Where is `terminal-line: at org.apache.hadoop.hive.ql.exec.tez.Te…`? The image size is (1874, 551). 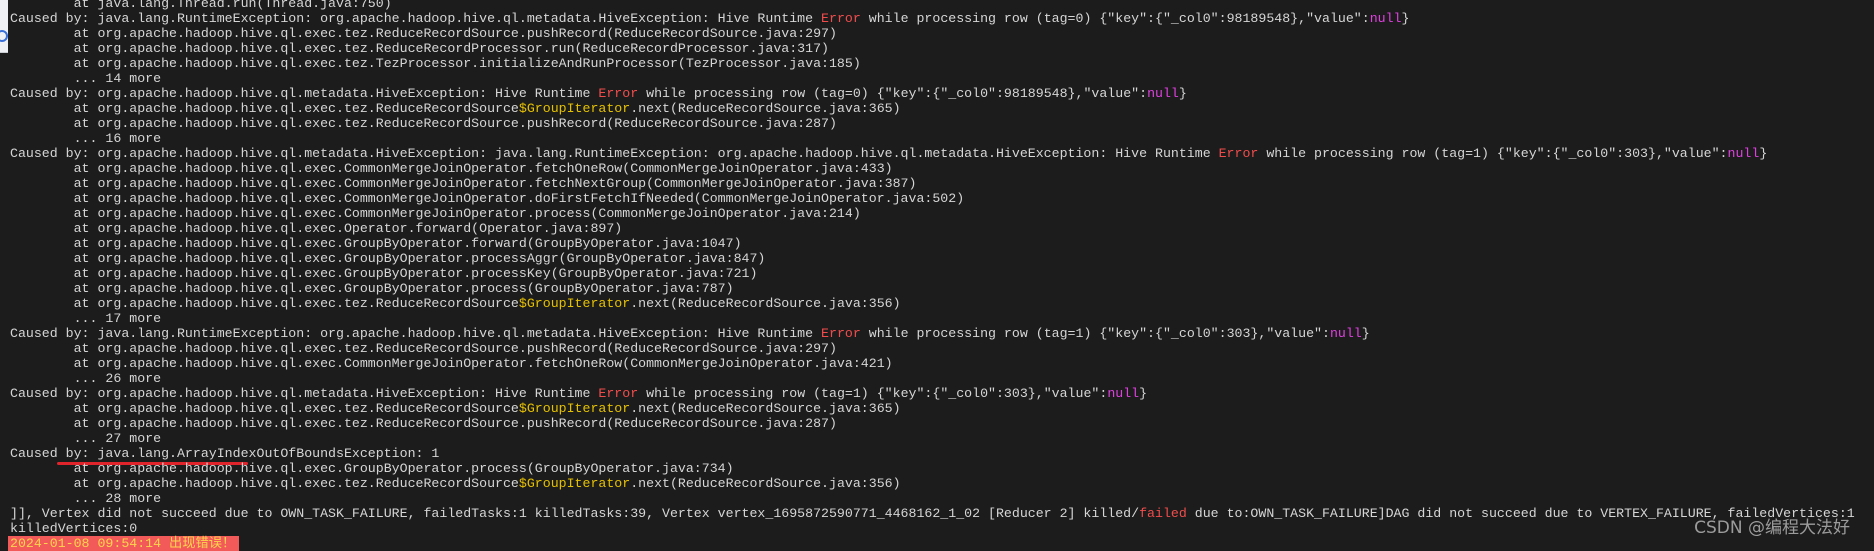 terminal-line: at org.apache.hadoop.hive.ql.exec.tez.Te… is located at coordinates (942, 63).